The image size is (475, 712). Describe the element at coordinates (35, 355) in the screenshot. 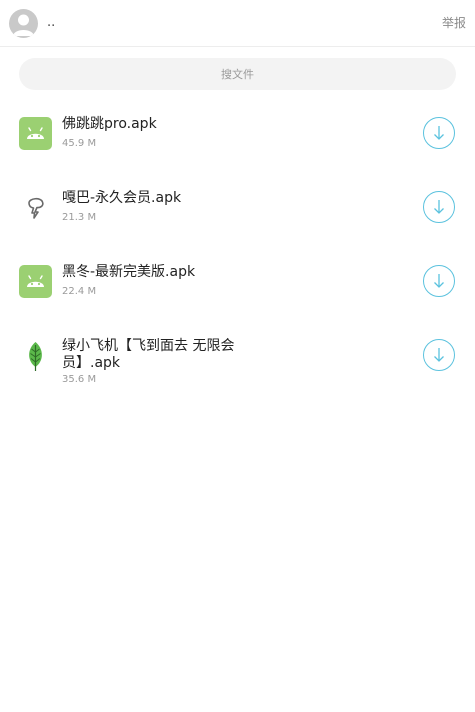

I see `leaf-icon` at that location.